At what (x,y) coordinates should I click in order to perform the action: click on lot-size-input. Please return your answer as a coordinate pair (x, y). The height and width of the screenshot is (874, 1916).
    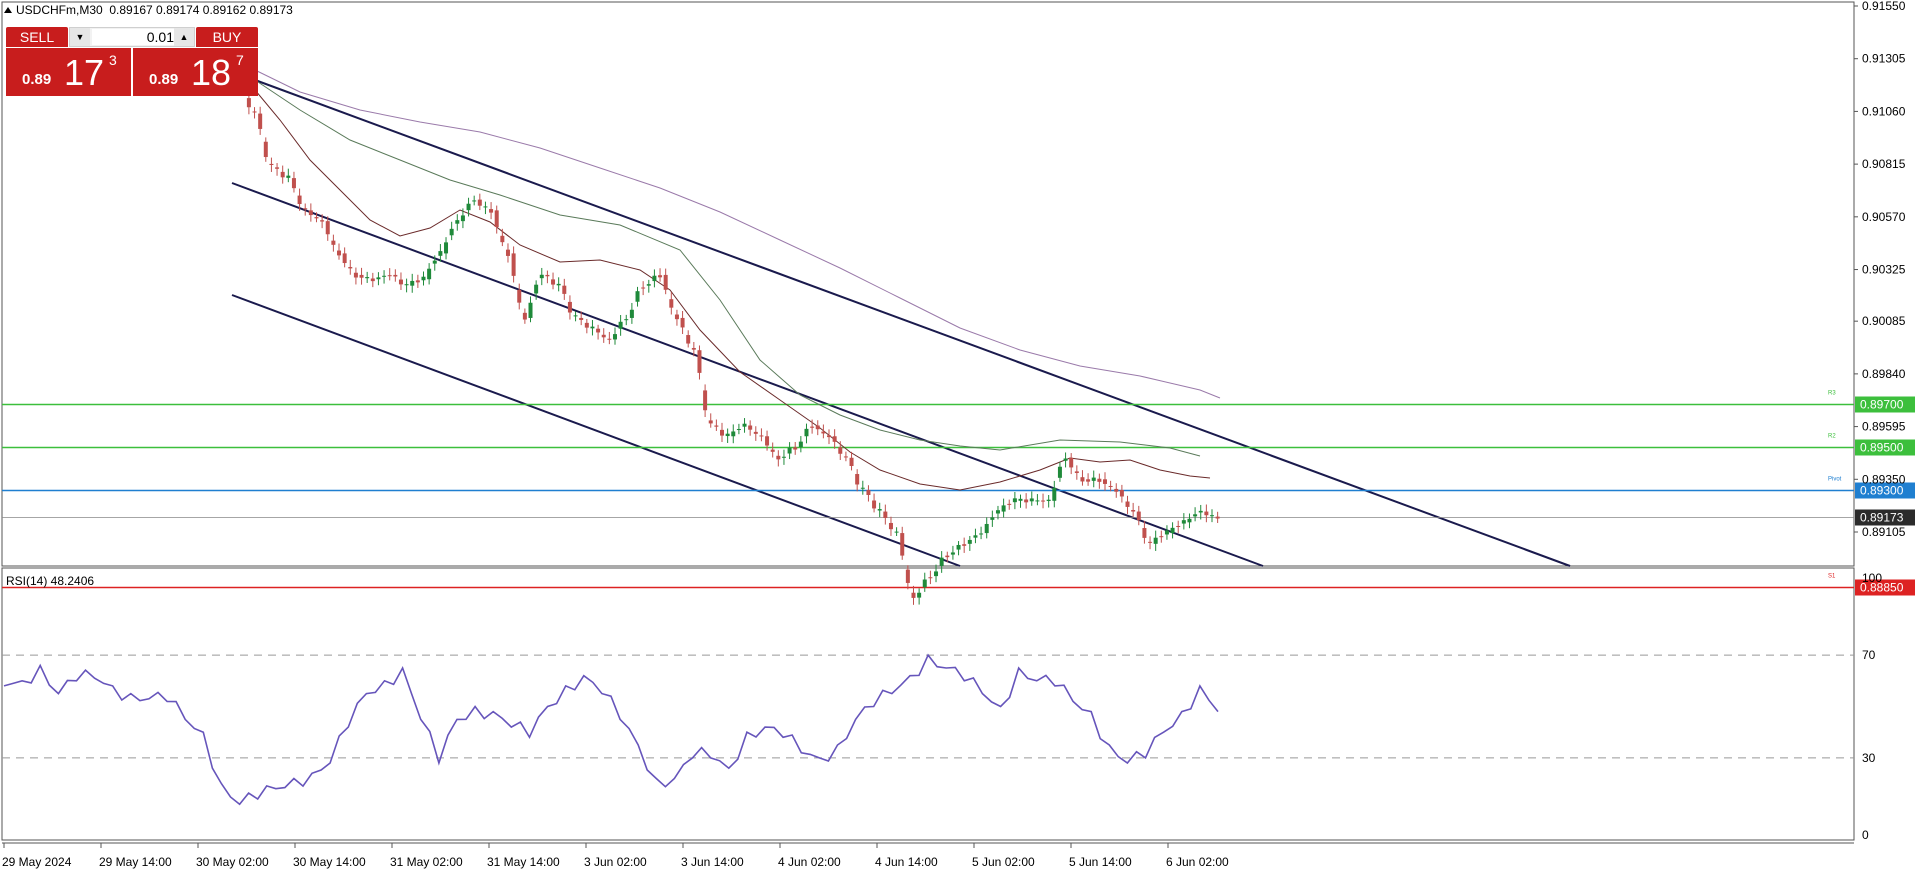
    Looking at the image, I should click on (134, 37).